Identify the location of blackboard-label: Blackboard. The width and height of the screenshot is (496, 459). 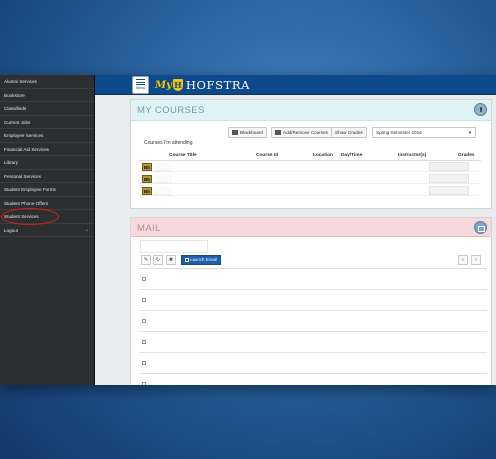
(251, 132).